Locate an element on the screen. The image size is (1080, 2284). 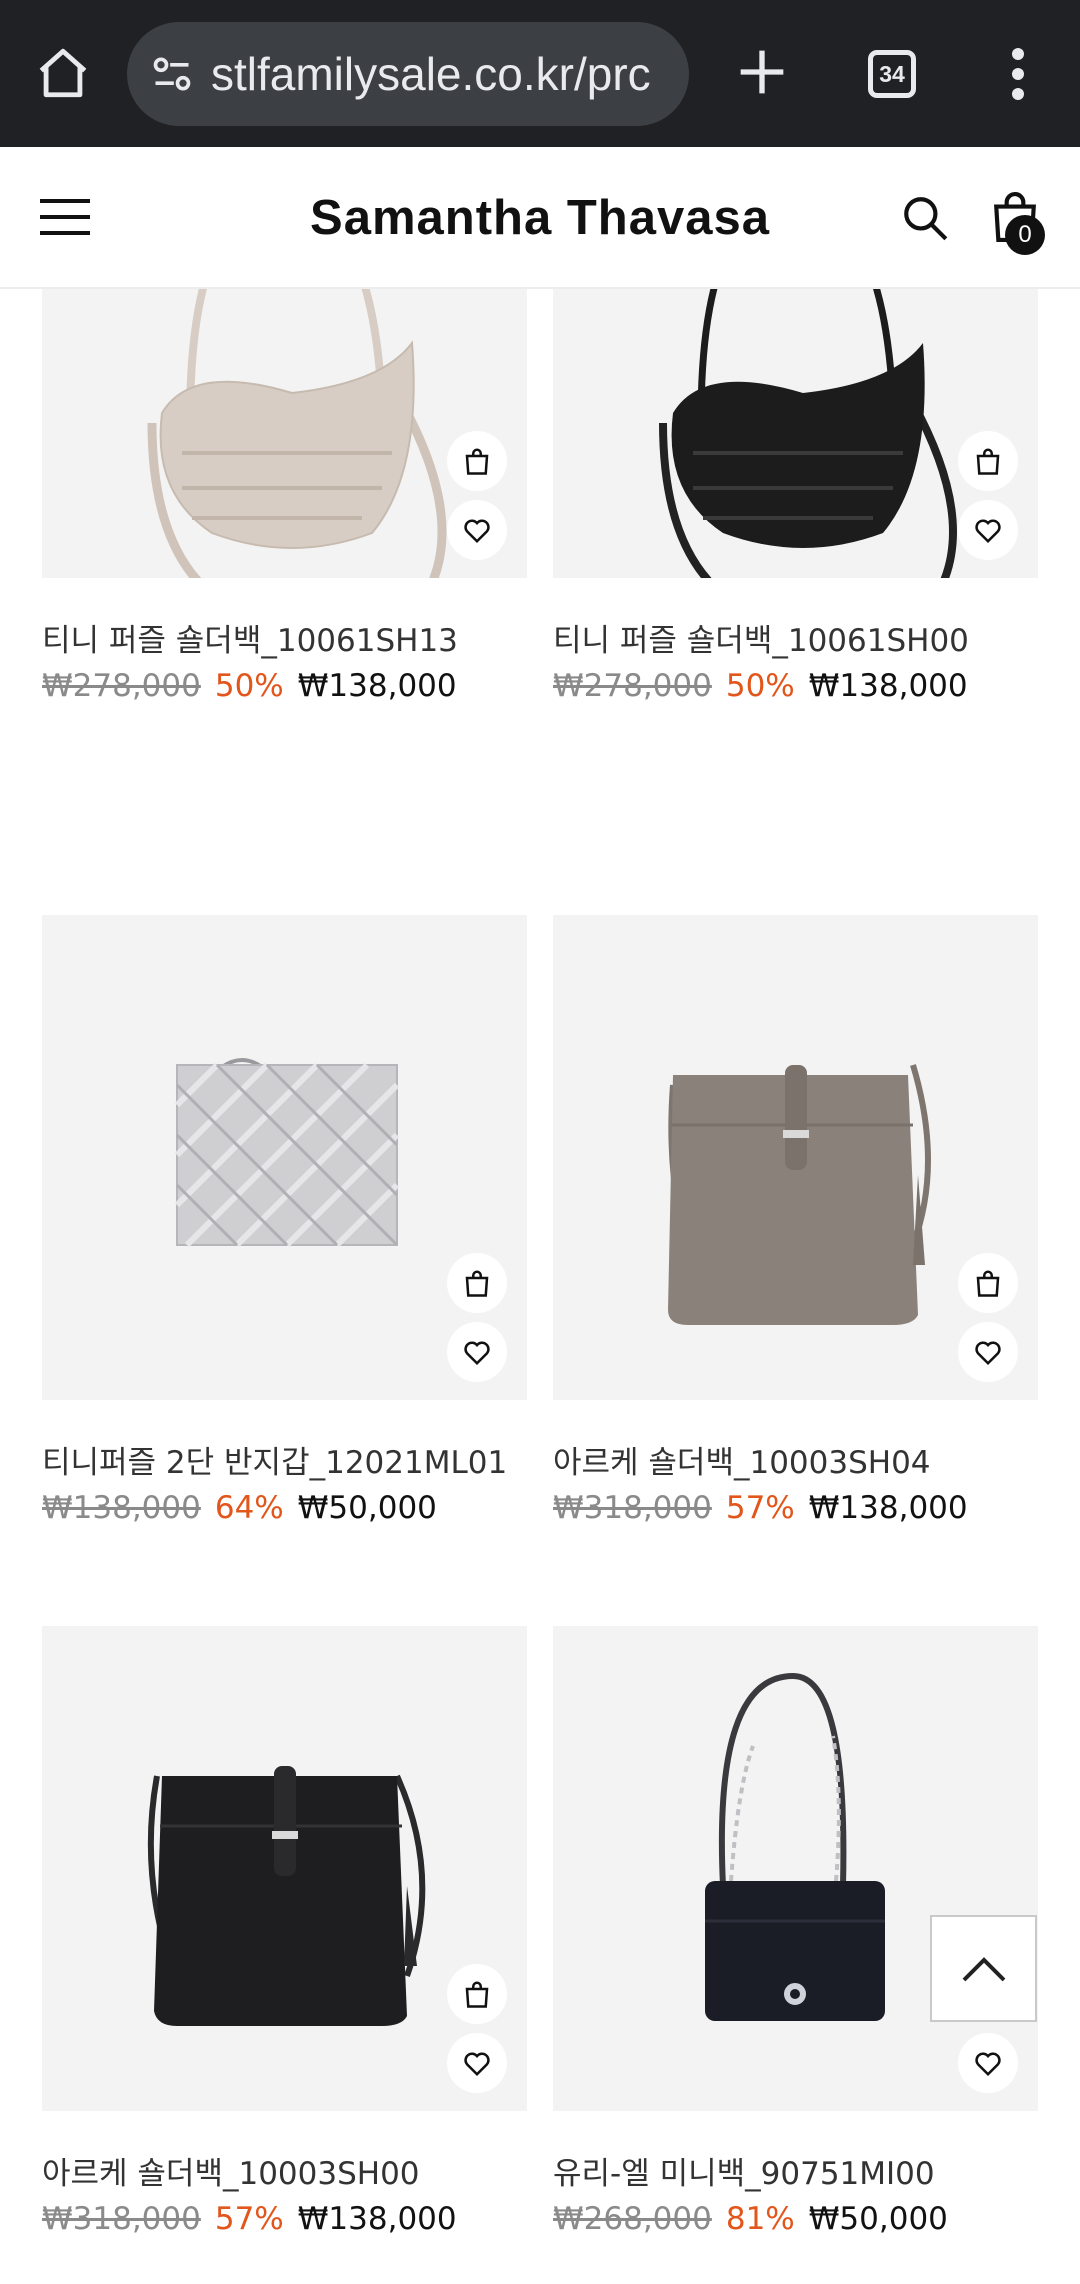
discount-rate: 64% is located at coordinates (249, 1508).